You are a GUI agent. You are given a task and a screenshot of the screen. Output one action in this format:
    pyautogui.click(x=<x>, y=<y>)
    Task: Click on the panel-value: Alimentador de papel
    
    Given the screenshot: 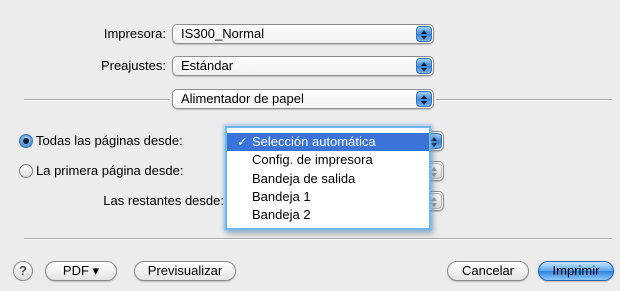 What is the action you would take?
    pyautogui.click(x=242, y=98)
    